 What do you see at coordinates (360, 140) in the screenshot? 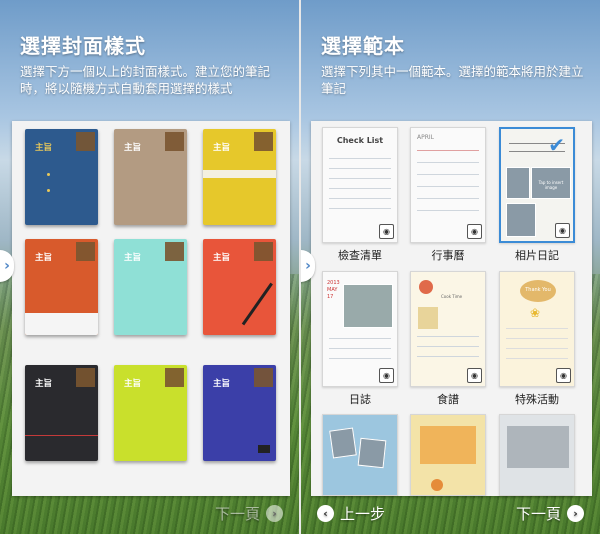
I see `card-heading: Check List` at bounding box center [360, 140].